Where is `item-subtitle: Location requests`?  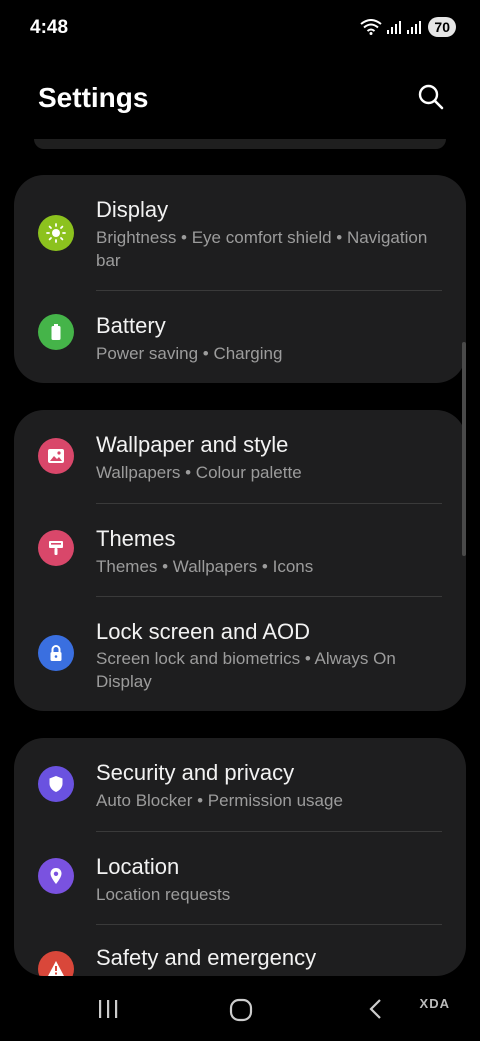
item-subtitle: Location requests is located at coordinates (163, 894).